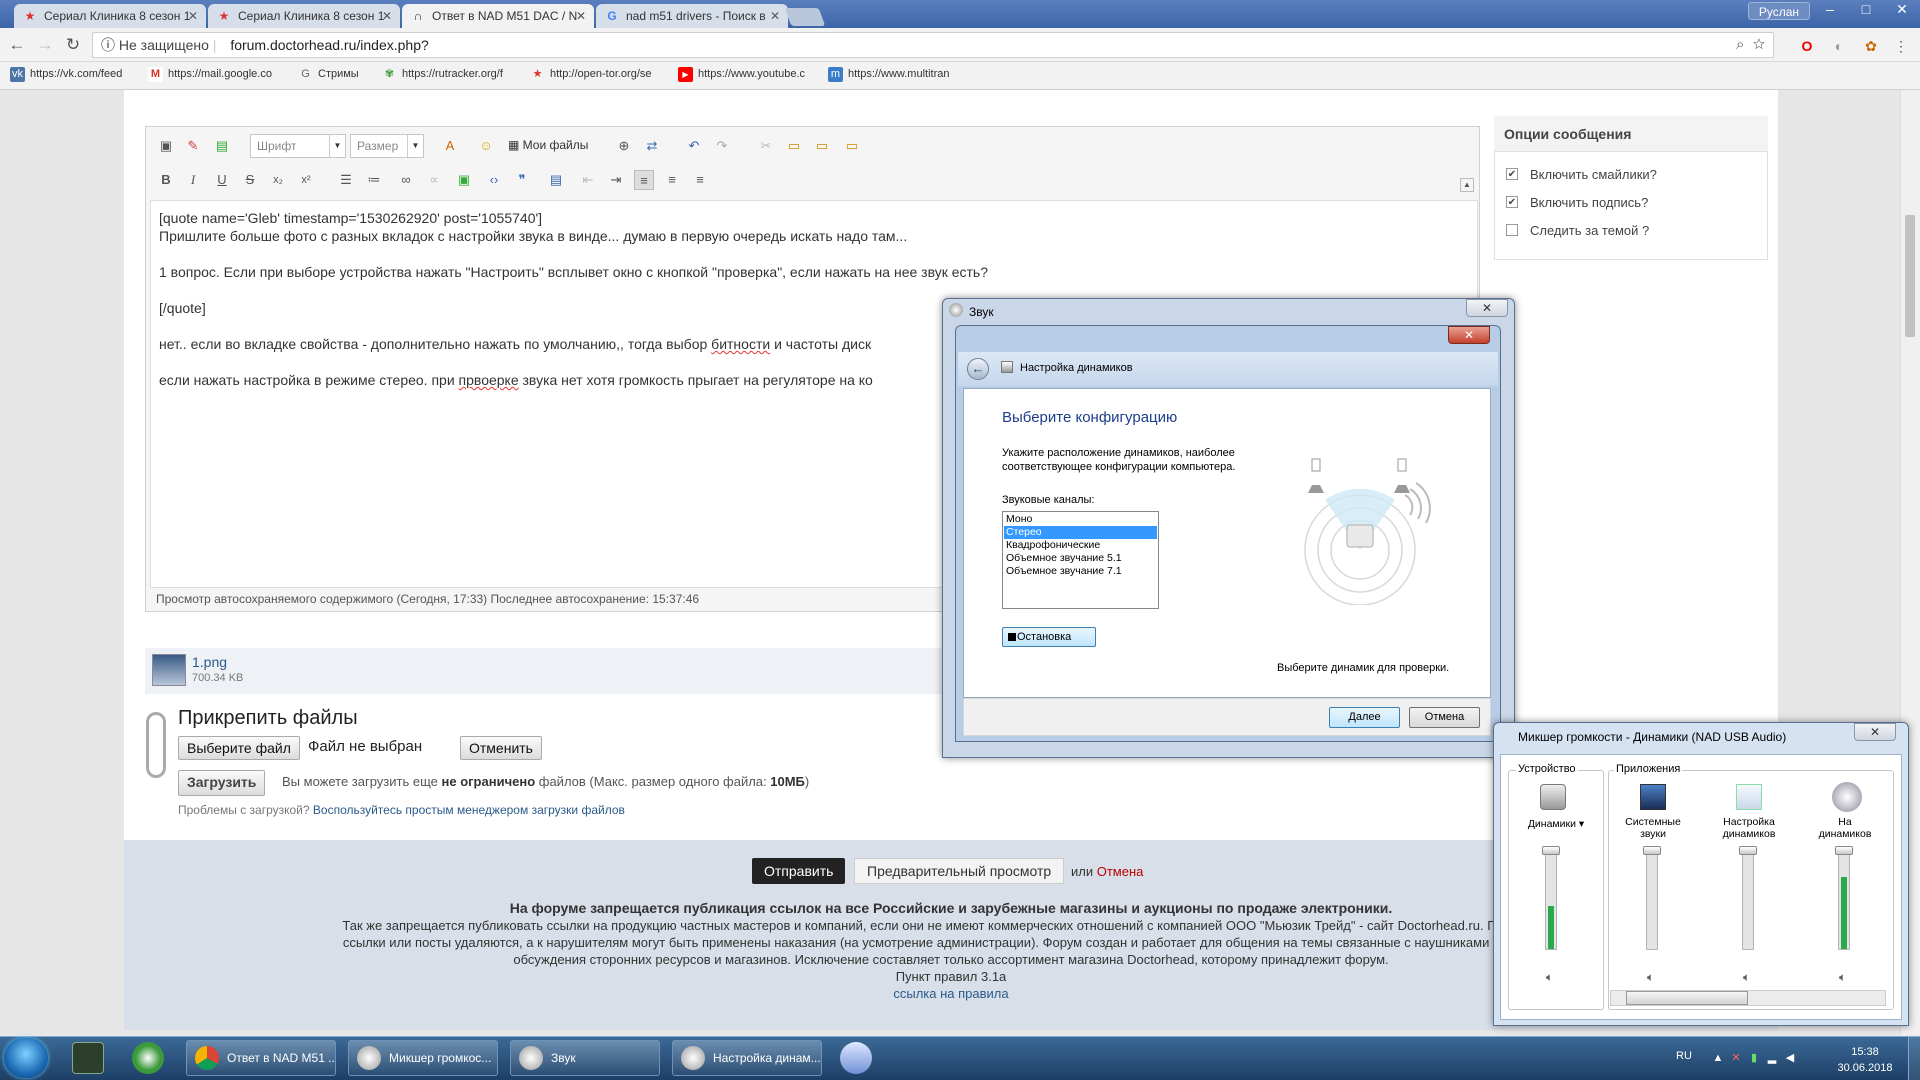 The height and width of the screenshot is (1080, 1920). I want to click on attached-filename: 1.png, so click(209, 662).